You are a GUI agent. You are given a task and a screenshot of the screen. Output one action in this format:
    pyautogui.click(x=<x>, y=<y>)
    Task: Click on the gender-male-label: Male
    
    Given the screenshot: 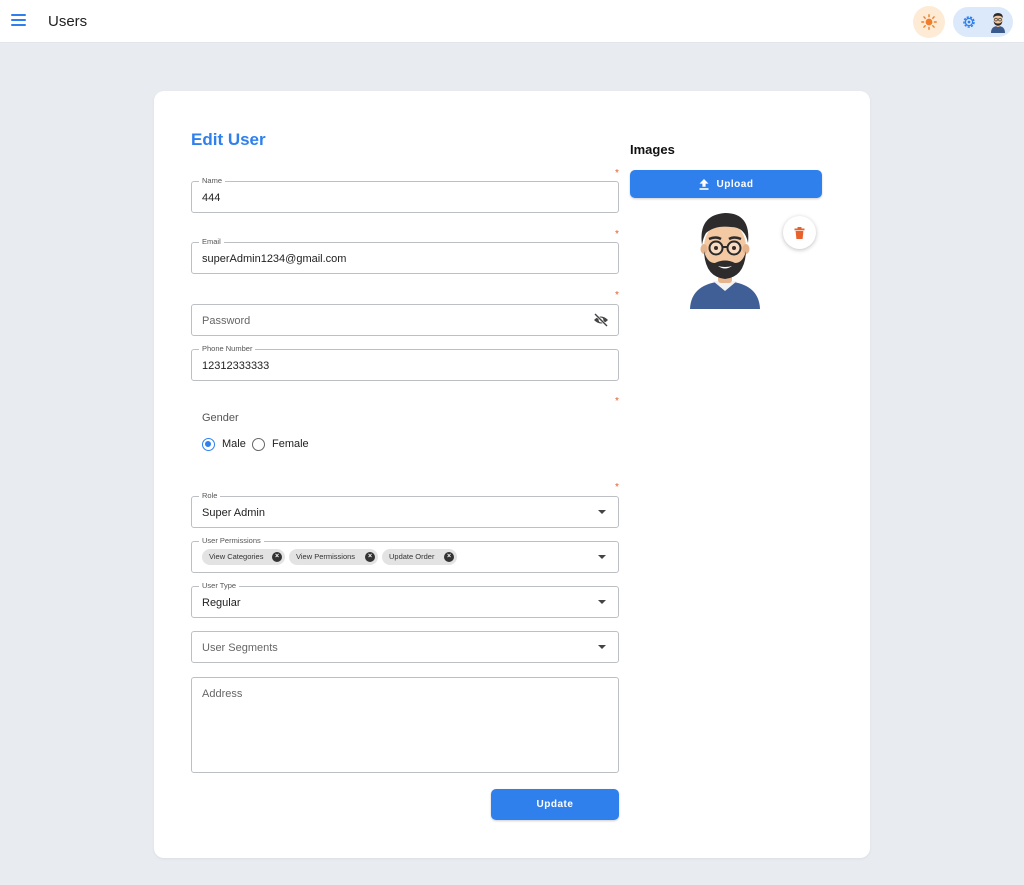 What is the action you would take?
    pyautogui.click(x=234, y=444)
    